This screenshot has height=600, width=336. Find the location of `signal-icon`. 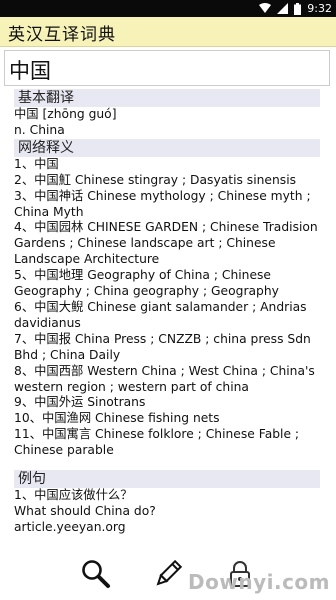

signal-icon is located at coordinates (283, 8).